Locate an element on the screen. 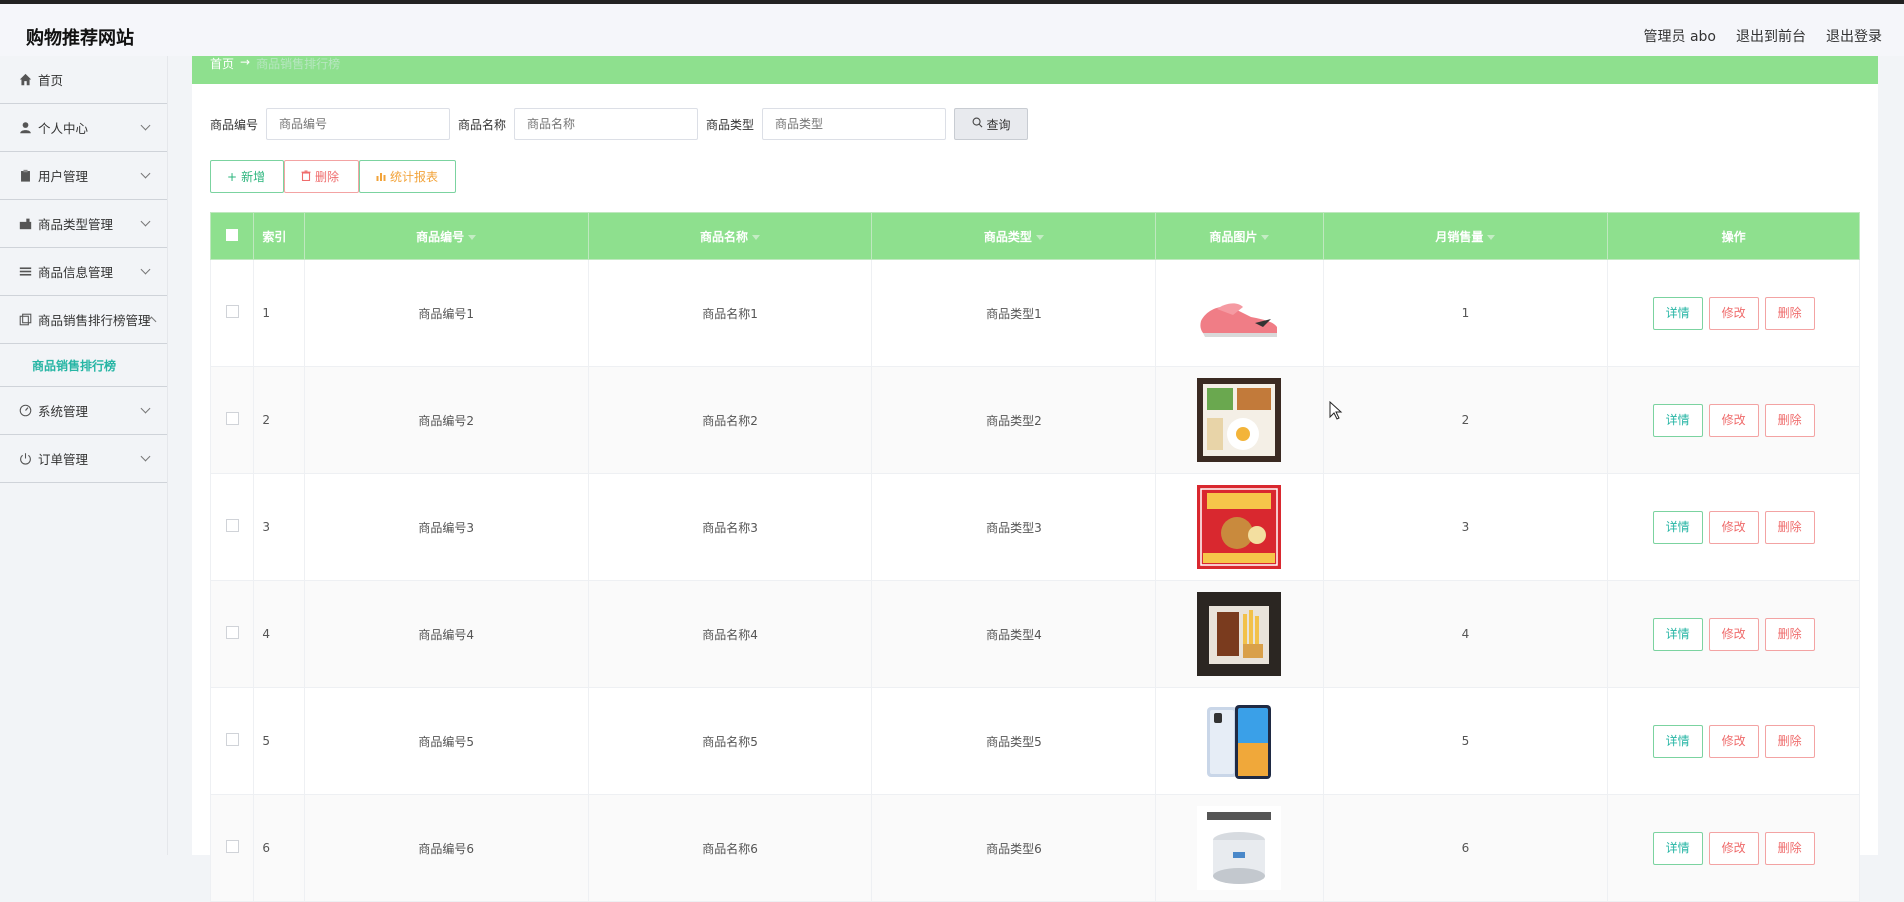  header-name: 商品名称 is located at coordinates (730, 236).